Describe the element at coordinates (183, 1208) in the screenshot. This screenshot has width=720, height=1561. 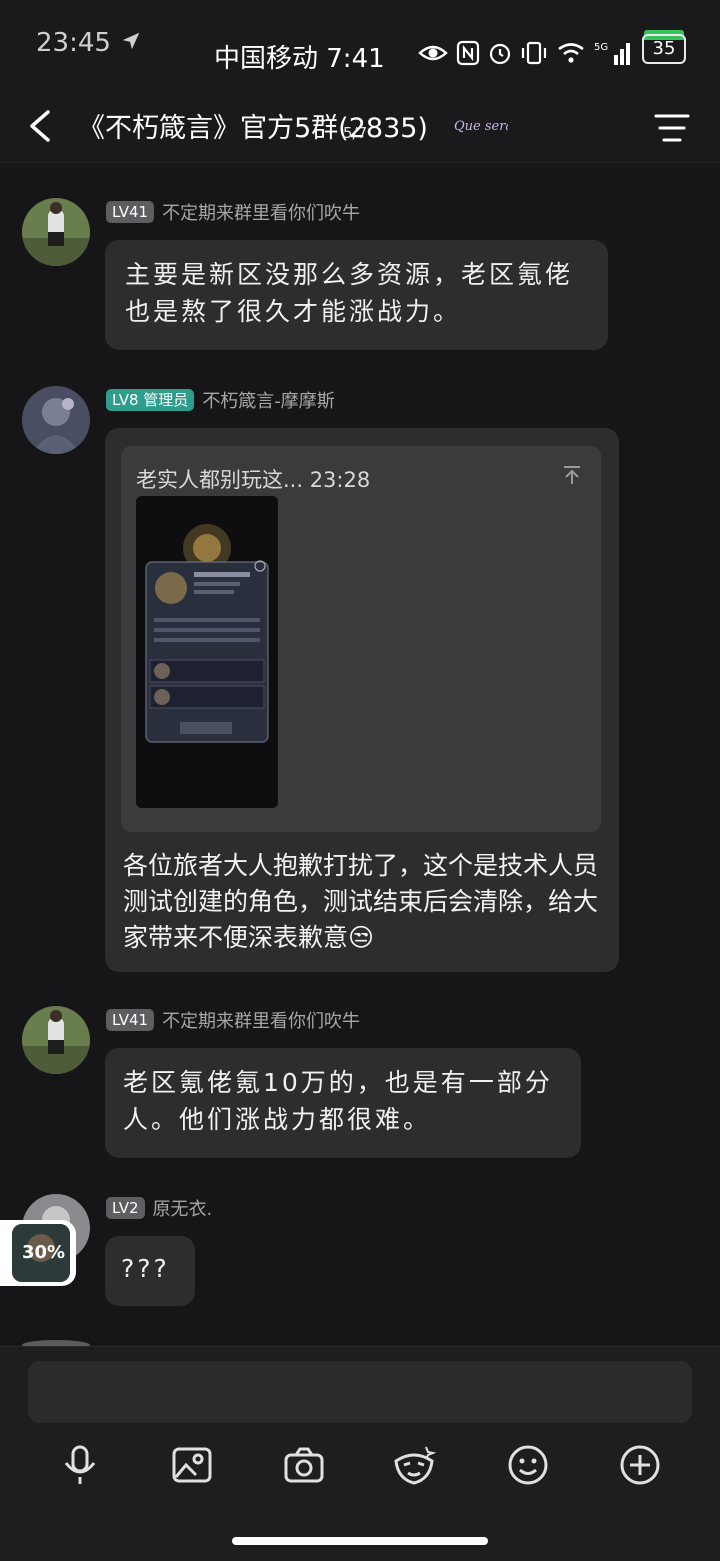
I see `sender-nickname: 原无衣.` at that location.